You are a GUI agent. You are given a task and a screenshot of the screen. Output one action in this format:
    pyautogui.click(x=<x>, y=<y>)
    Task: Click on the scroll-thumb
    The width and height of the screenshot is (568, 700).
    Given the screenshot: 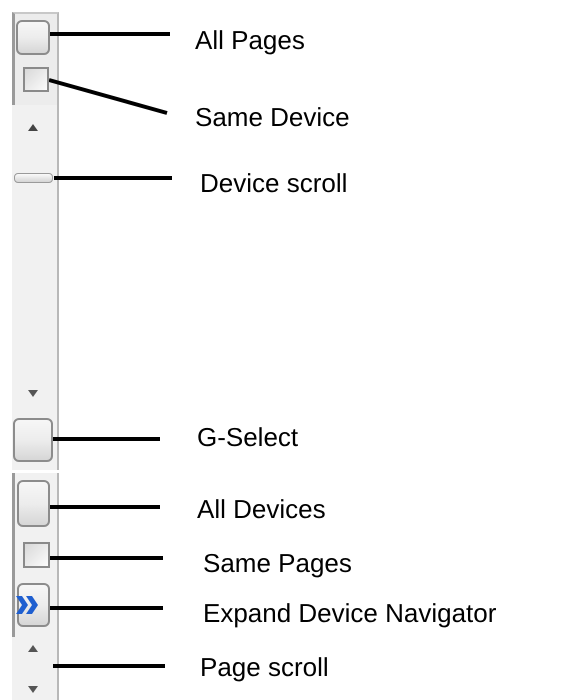 What is the action you would take?
    pyautogui.click(x=33, y=178)
    